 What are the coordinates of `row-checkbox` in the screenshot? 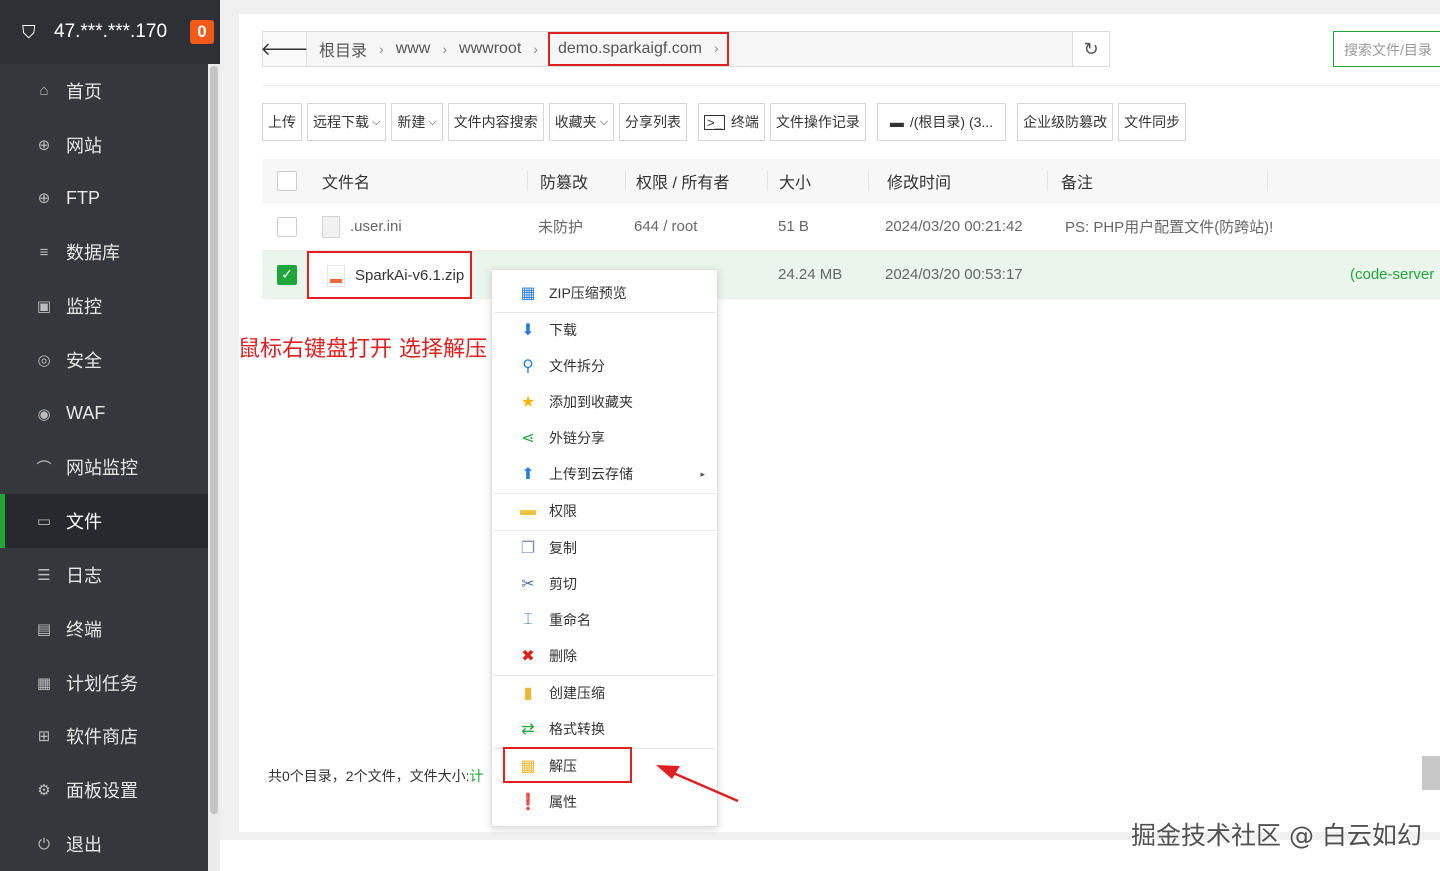 It's located at (287, 226).